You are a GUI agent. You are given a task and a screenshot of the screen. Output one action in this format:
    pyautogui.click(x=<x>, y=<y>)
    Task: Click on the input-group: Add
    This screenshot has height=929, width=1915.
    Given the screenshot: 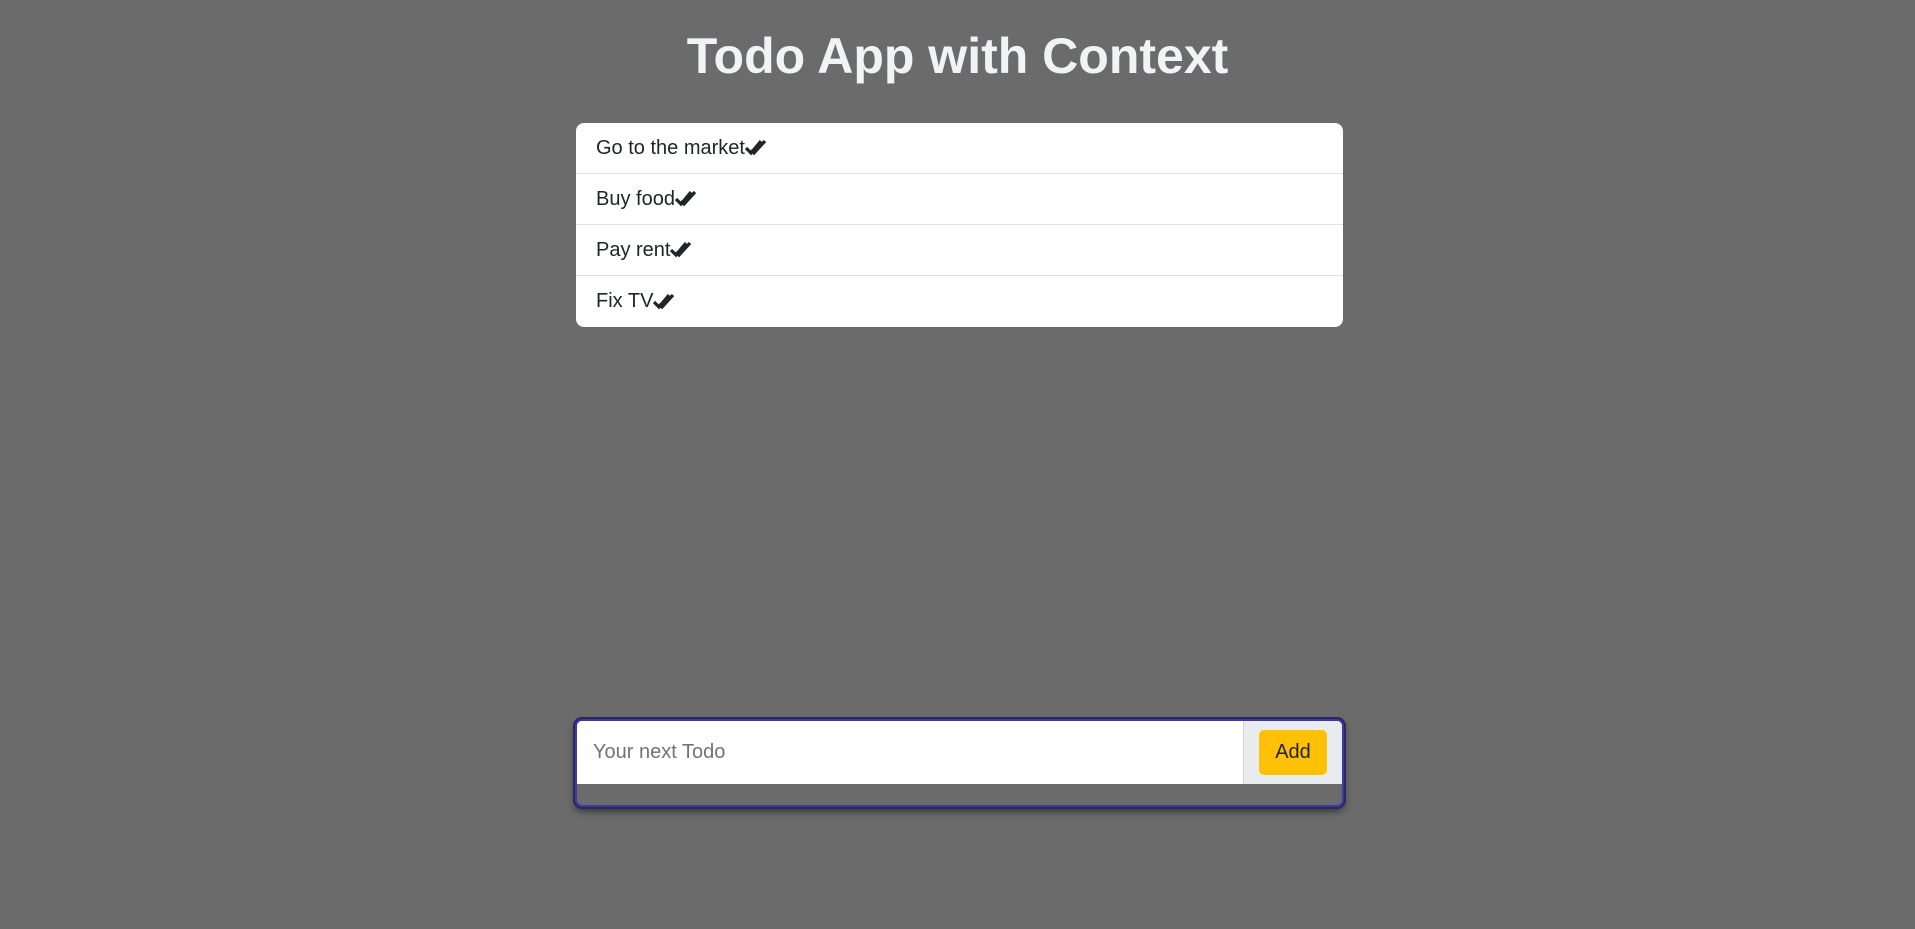 What is the action you would take?
    pyautogui.click(x=959, y=752)
    